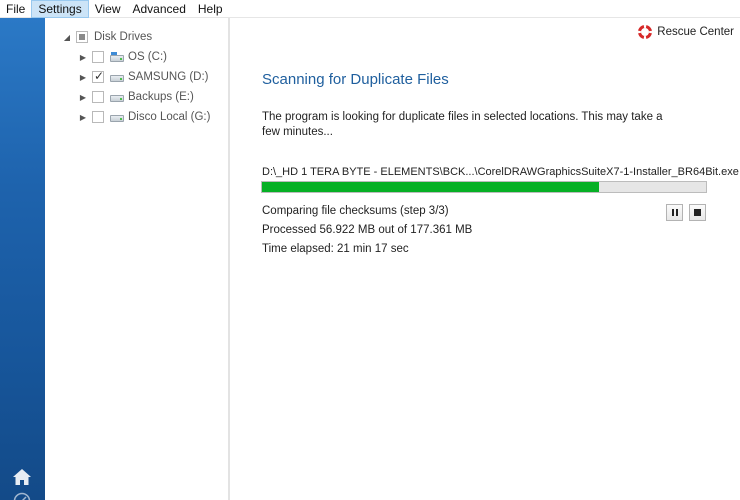 The width and height of the screenshot is (740, 500). I want to click on drive-label: SAMSUNG (D:), so click(168, 77).